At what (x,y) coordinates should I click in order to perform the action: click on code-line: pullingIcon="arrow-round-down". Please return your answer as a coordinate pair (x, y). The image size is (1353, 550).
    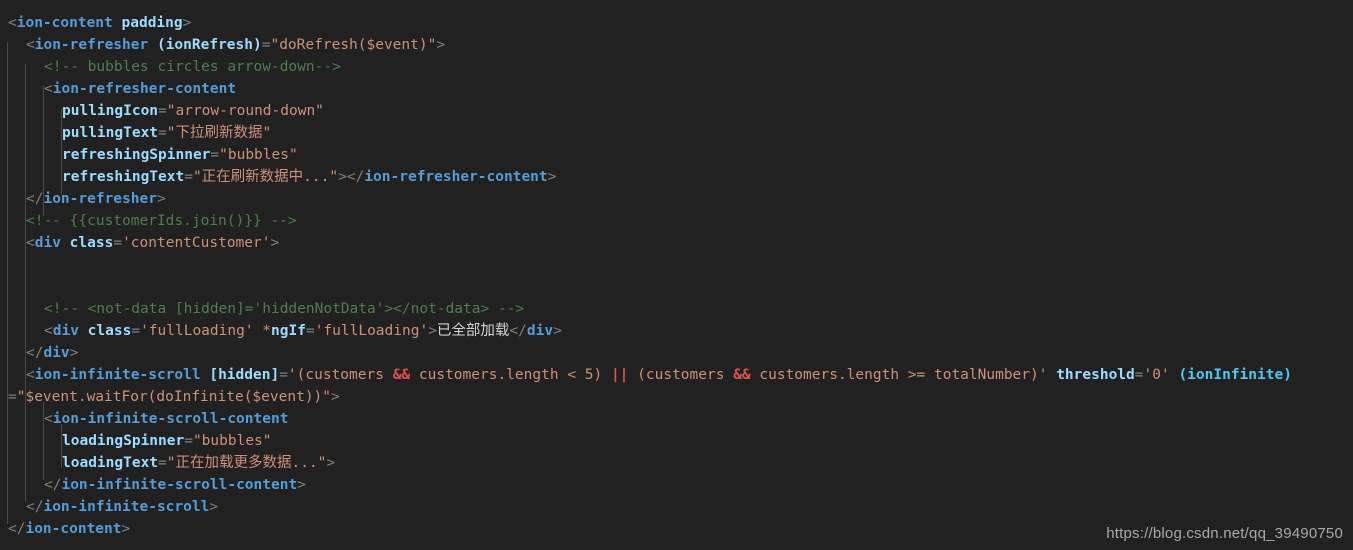
    Looking at the image, I should click on (680, 111).